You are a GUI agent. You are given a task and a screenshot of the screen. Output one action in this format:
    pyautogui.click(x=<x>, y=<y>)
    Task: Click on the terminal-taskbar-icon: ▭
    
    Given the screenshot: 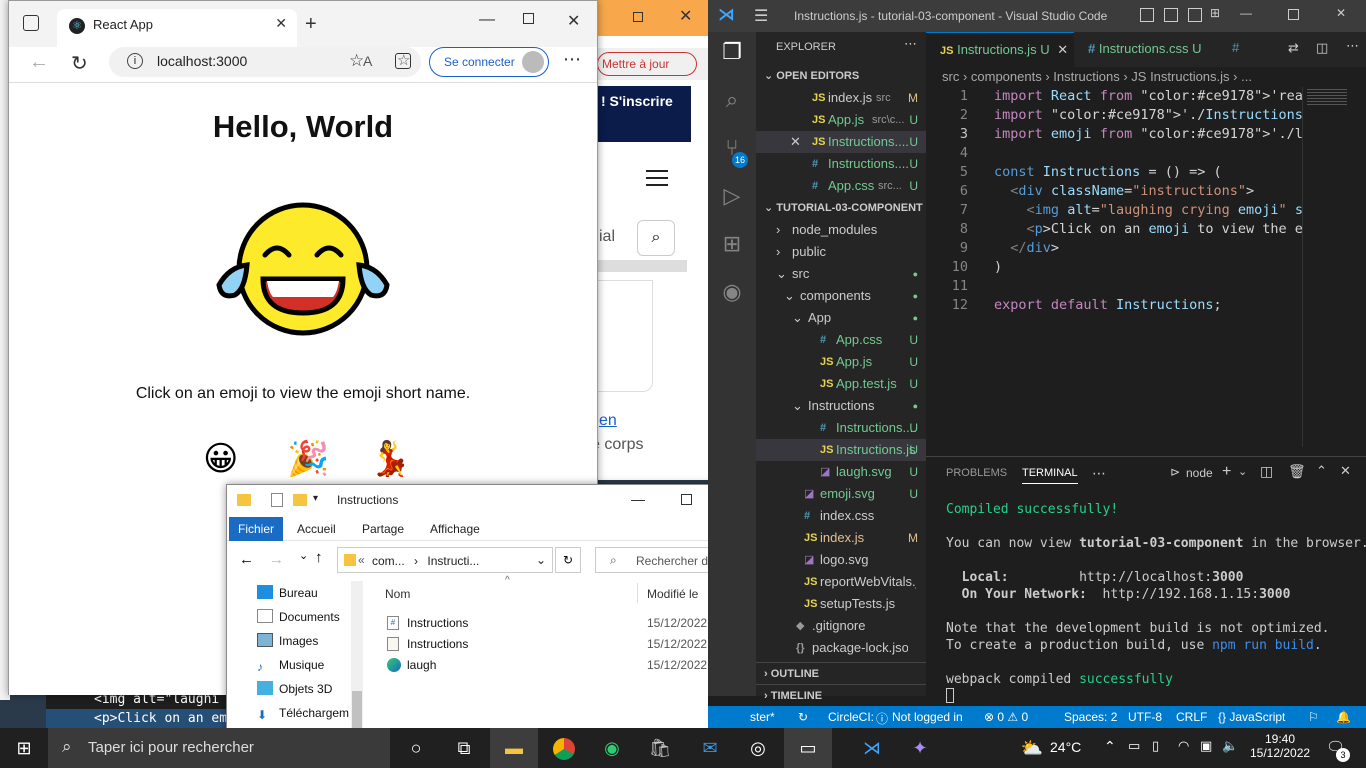 What is the action you would take?
    pyautogui.click(x=808, y=748)
    